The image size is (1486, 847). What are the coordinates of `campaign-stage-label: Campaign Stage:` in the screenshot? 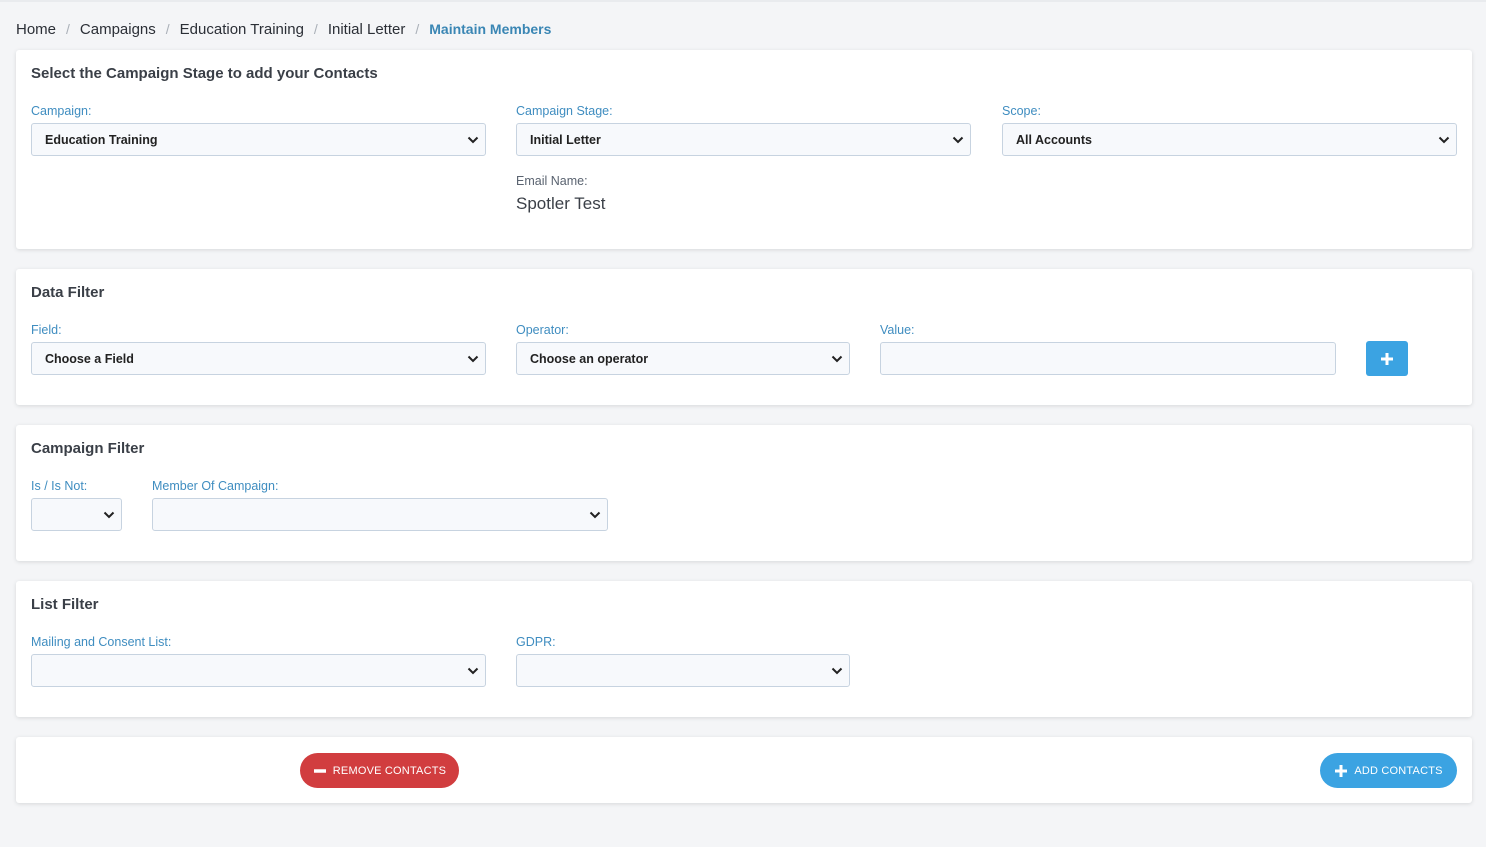 It's located at (564, 111).